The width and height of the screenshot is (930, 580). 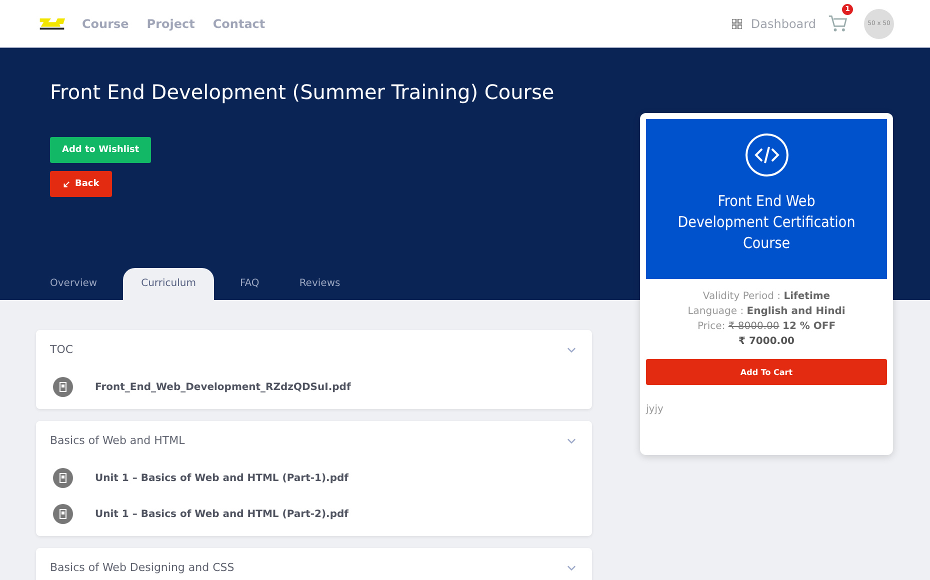 What do you see at coordinates (303, 92) in the screenshot?
I see `course-title: Front End Development (Summer Training) Course` at bounding box center [303, 92].